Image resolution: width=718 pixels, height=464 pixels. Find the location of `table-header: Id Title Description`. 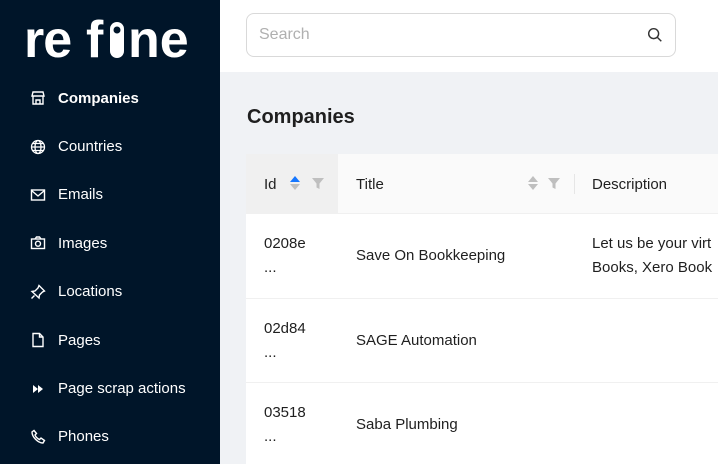

table-header: Id Title Description is located at coordinates (482, 184).